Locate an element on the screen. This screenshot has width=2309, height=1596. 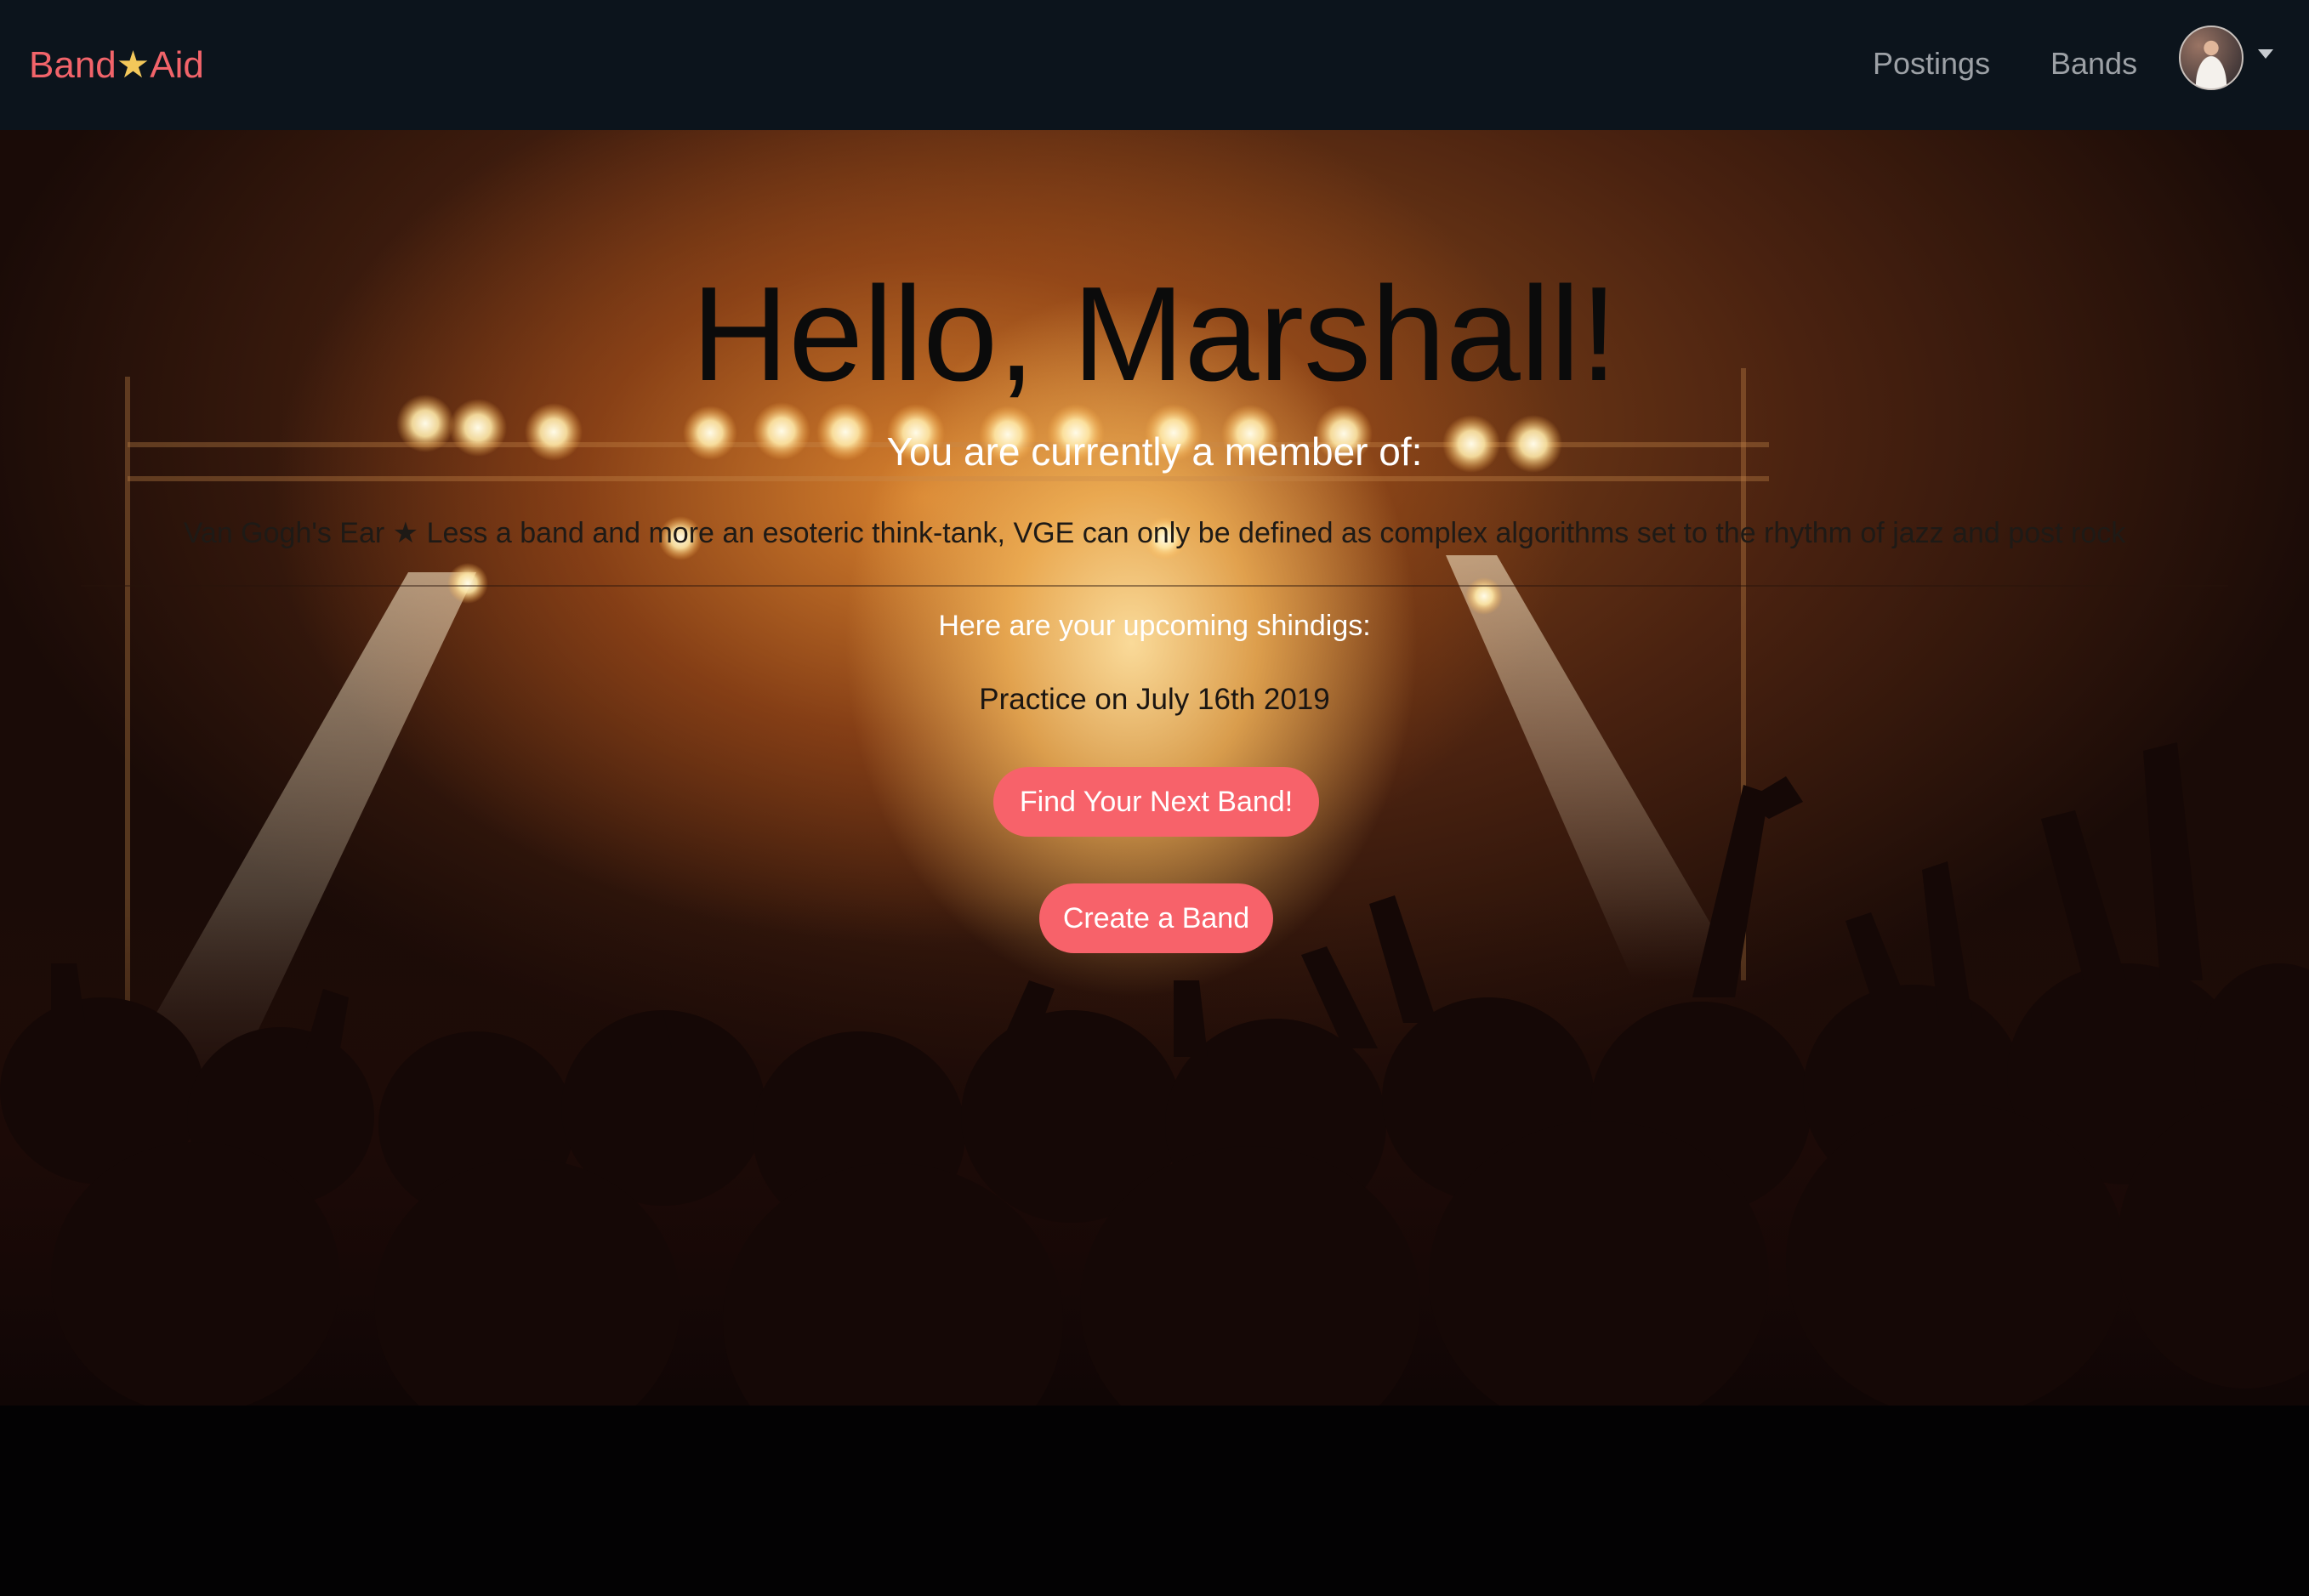
navbar: Band★Aid Postings Bands is located at coordinates (1154, 65).